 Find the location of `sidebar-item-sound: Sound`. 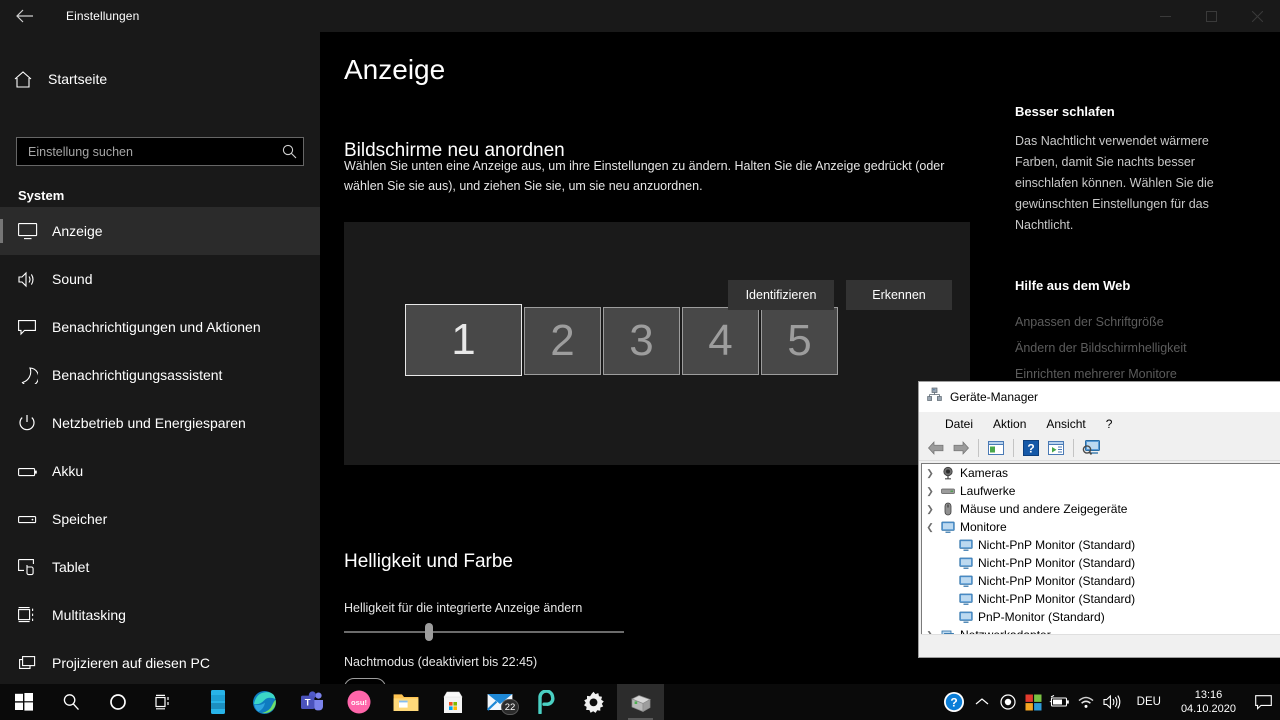

sidebar-item-sound: Sound is located at coordinates (160, 279).